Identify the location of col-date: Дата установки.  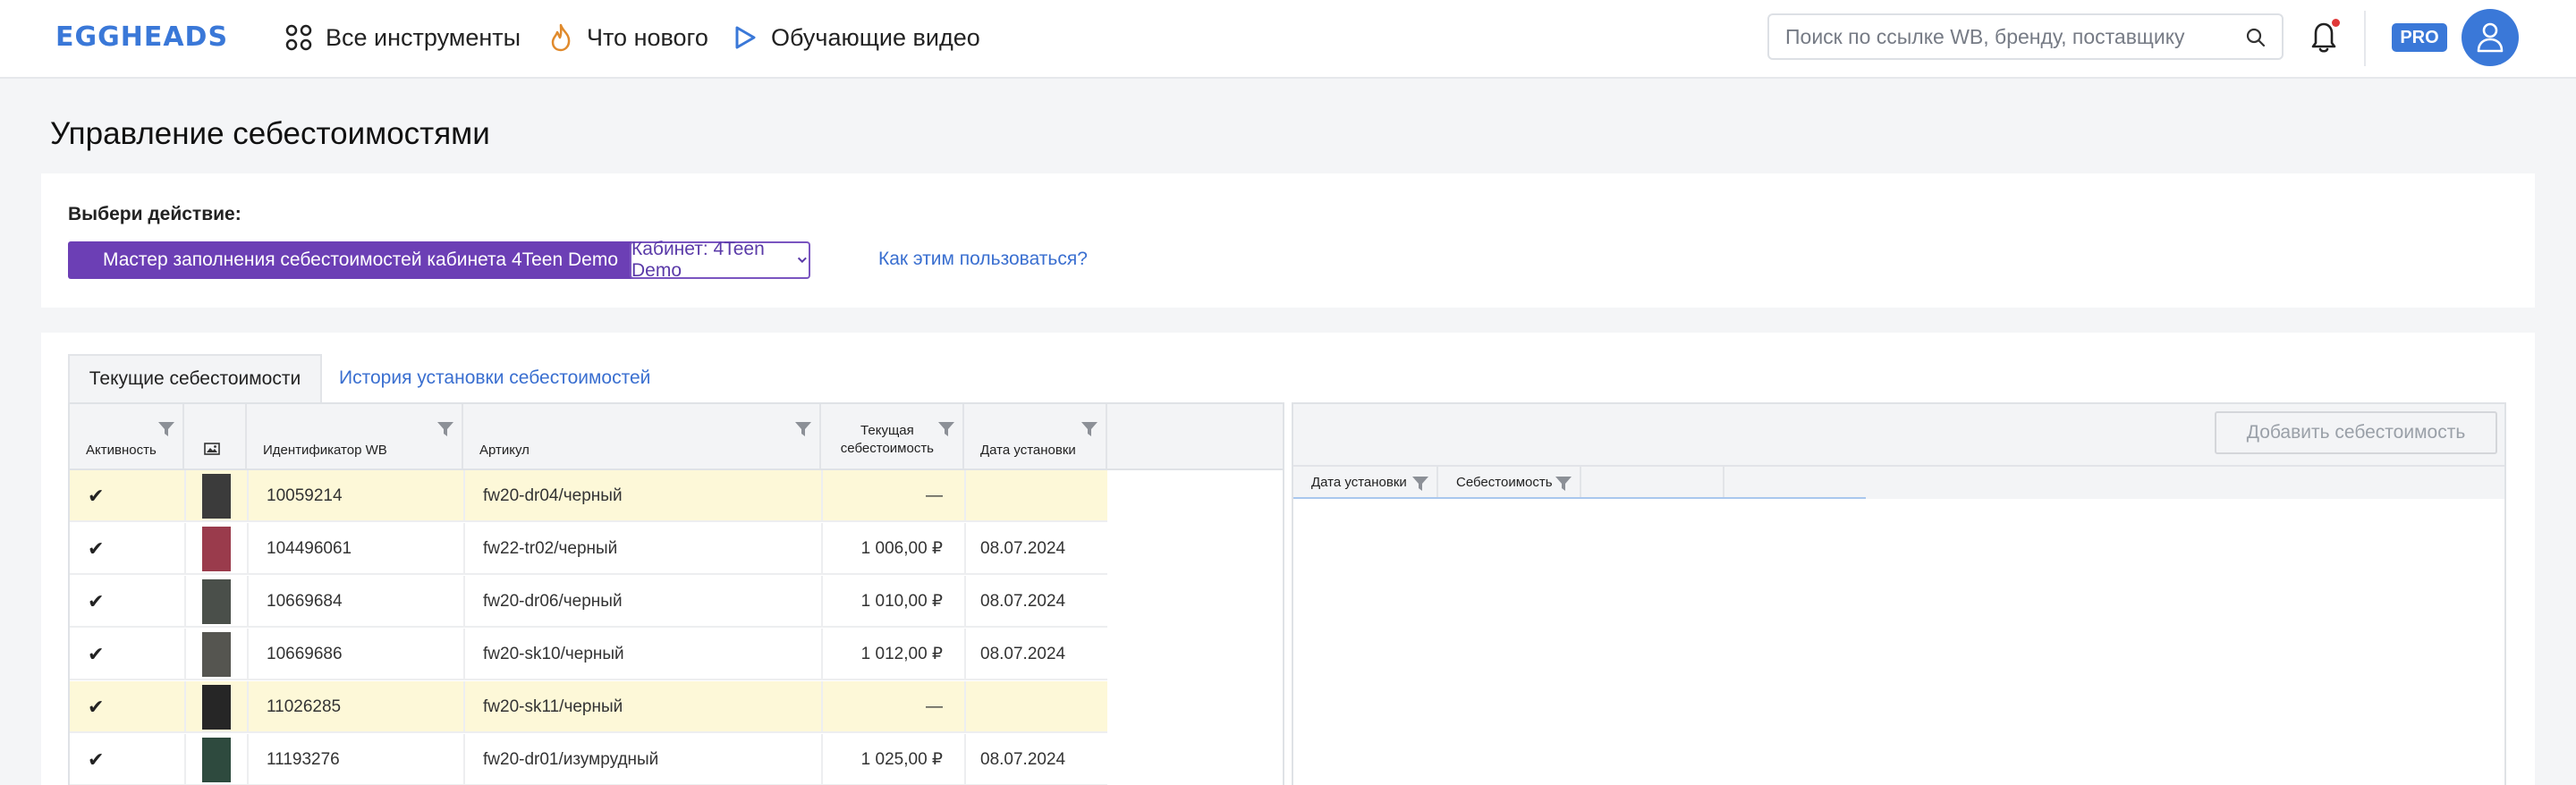
(1035, 436).